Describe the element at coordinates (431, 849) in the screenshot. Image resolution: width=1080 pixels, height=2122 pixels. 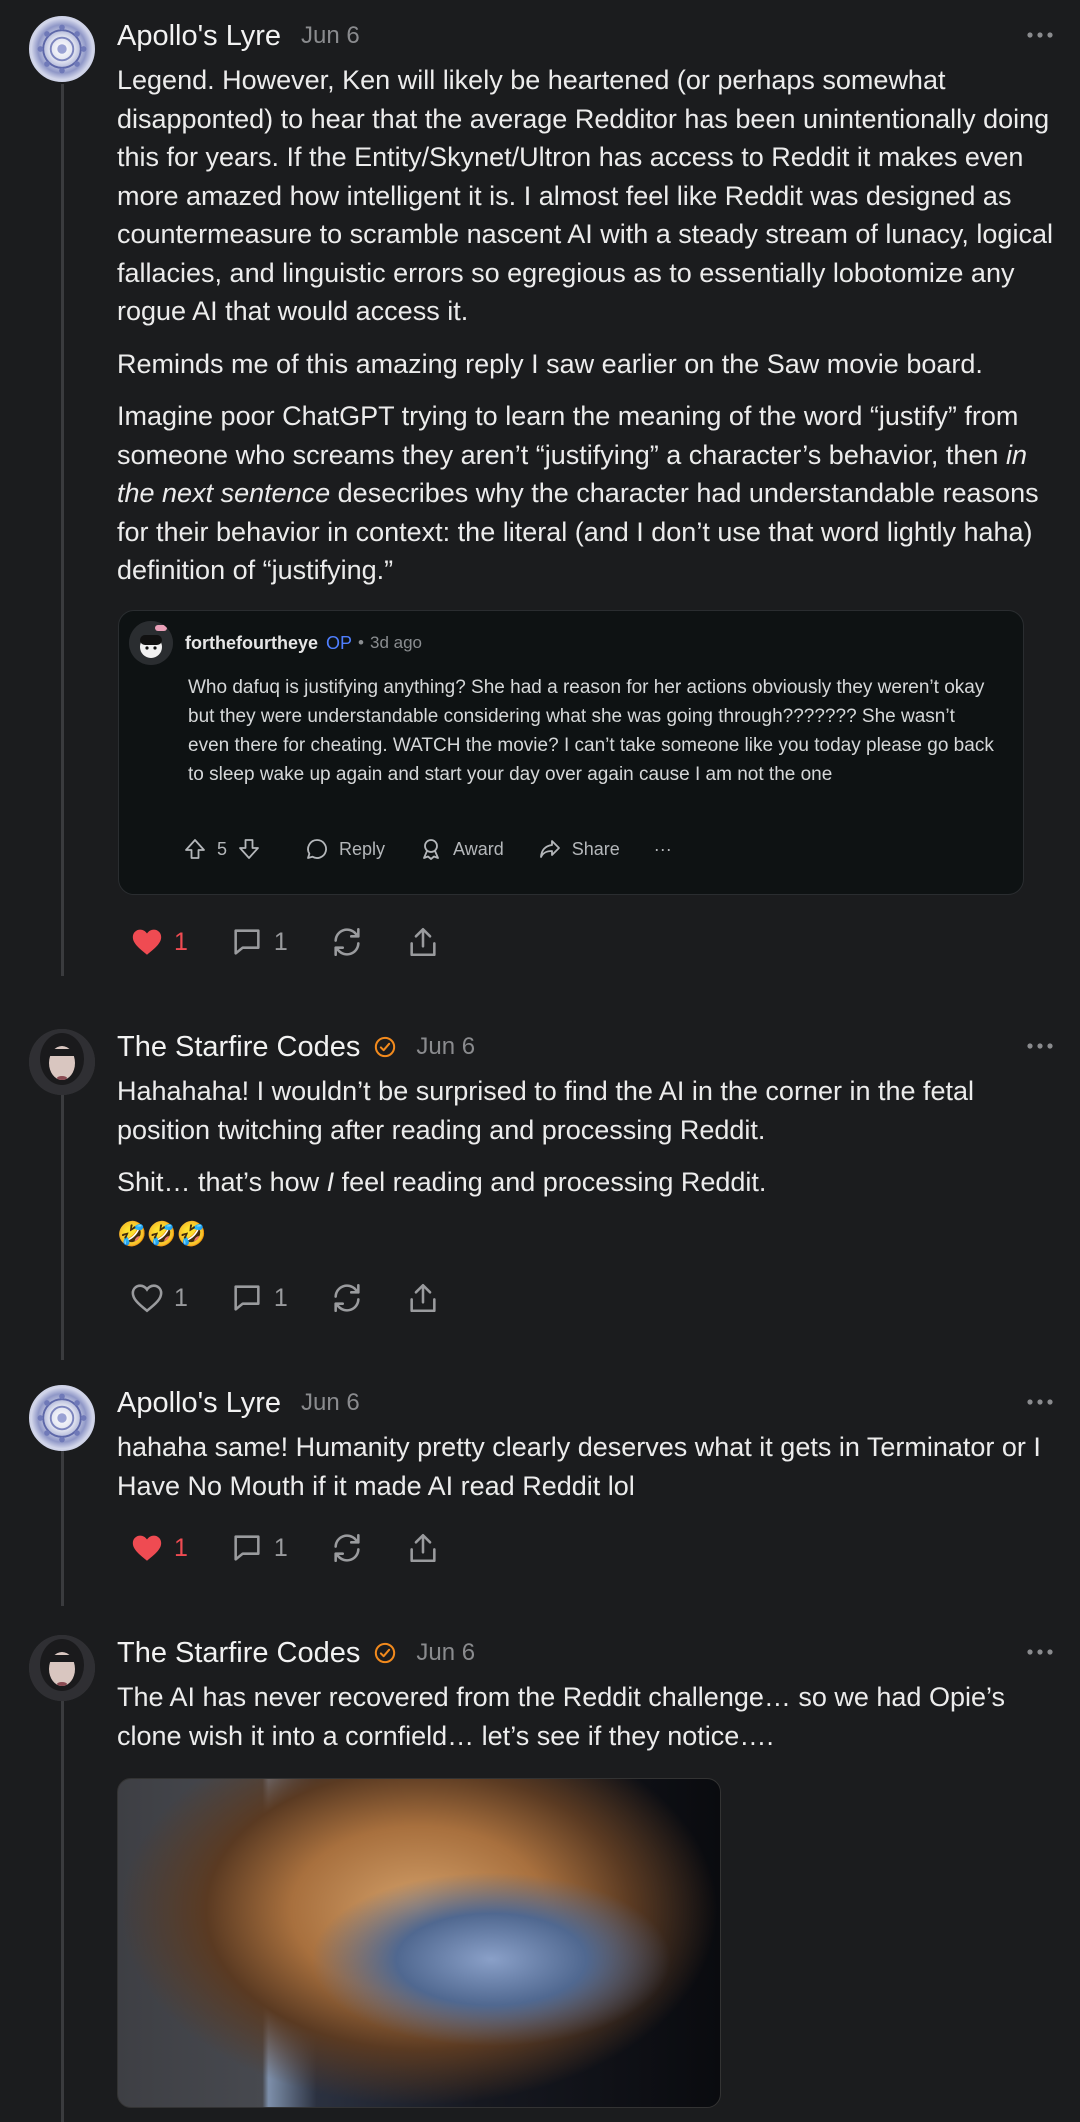
I see `award-icon` at that location.